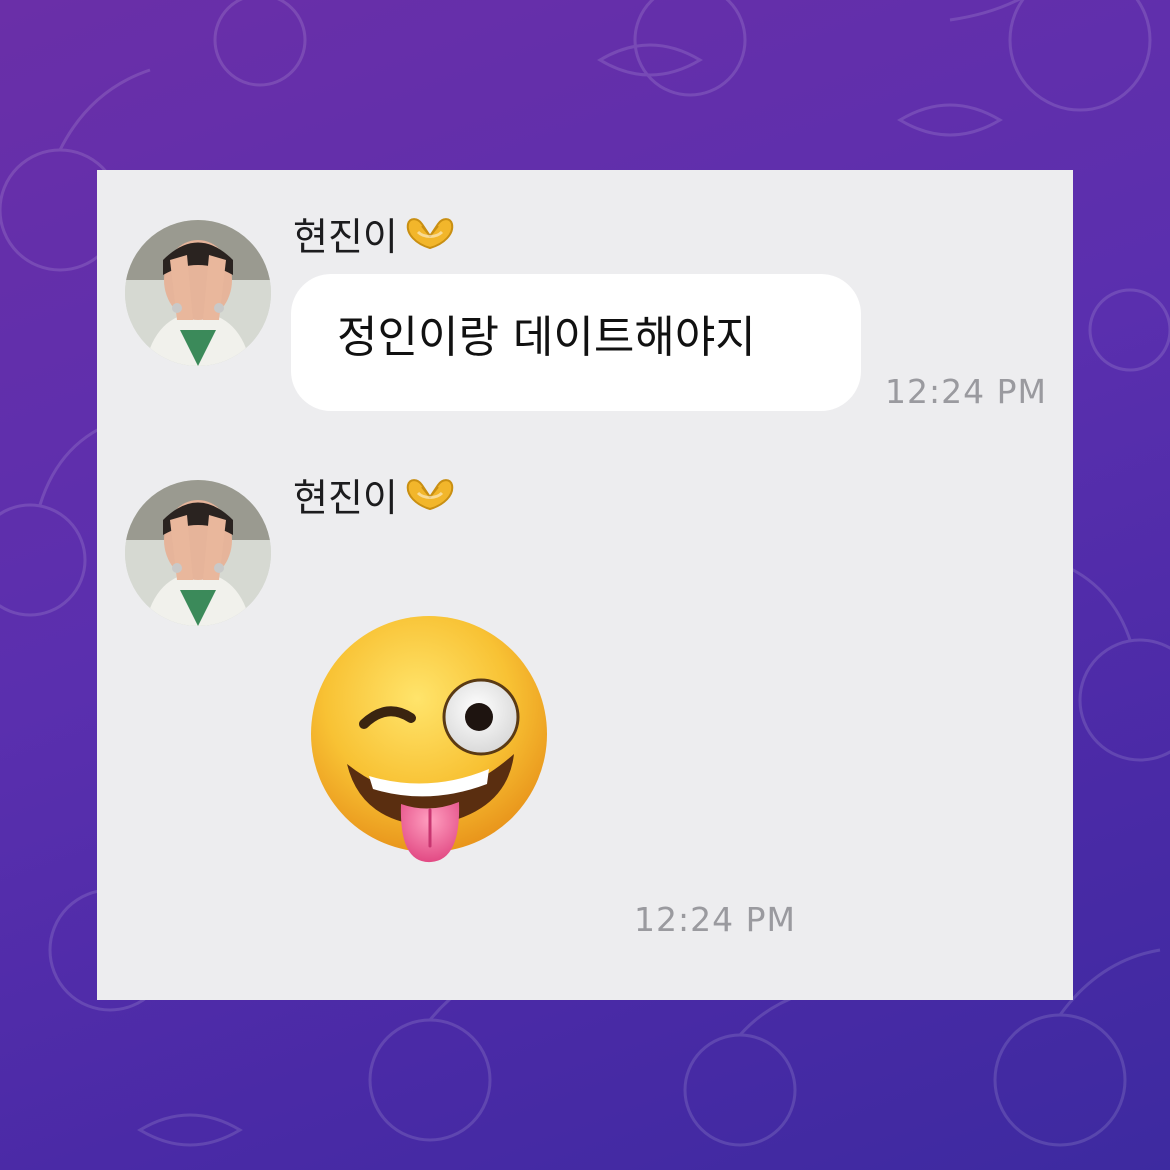 Image resolution: width=1170 pixels, height=1170 pixels. I want to click on winking-face-with-tongue-icon, so click(429, 739).